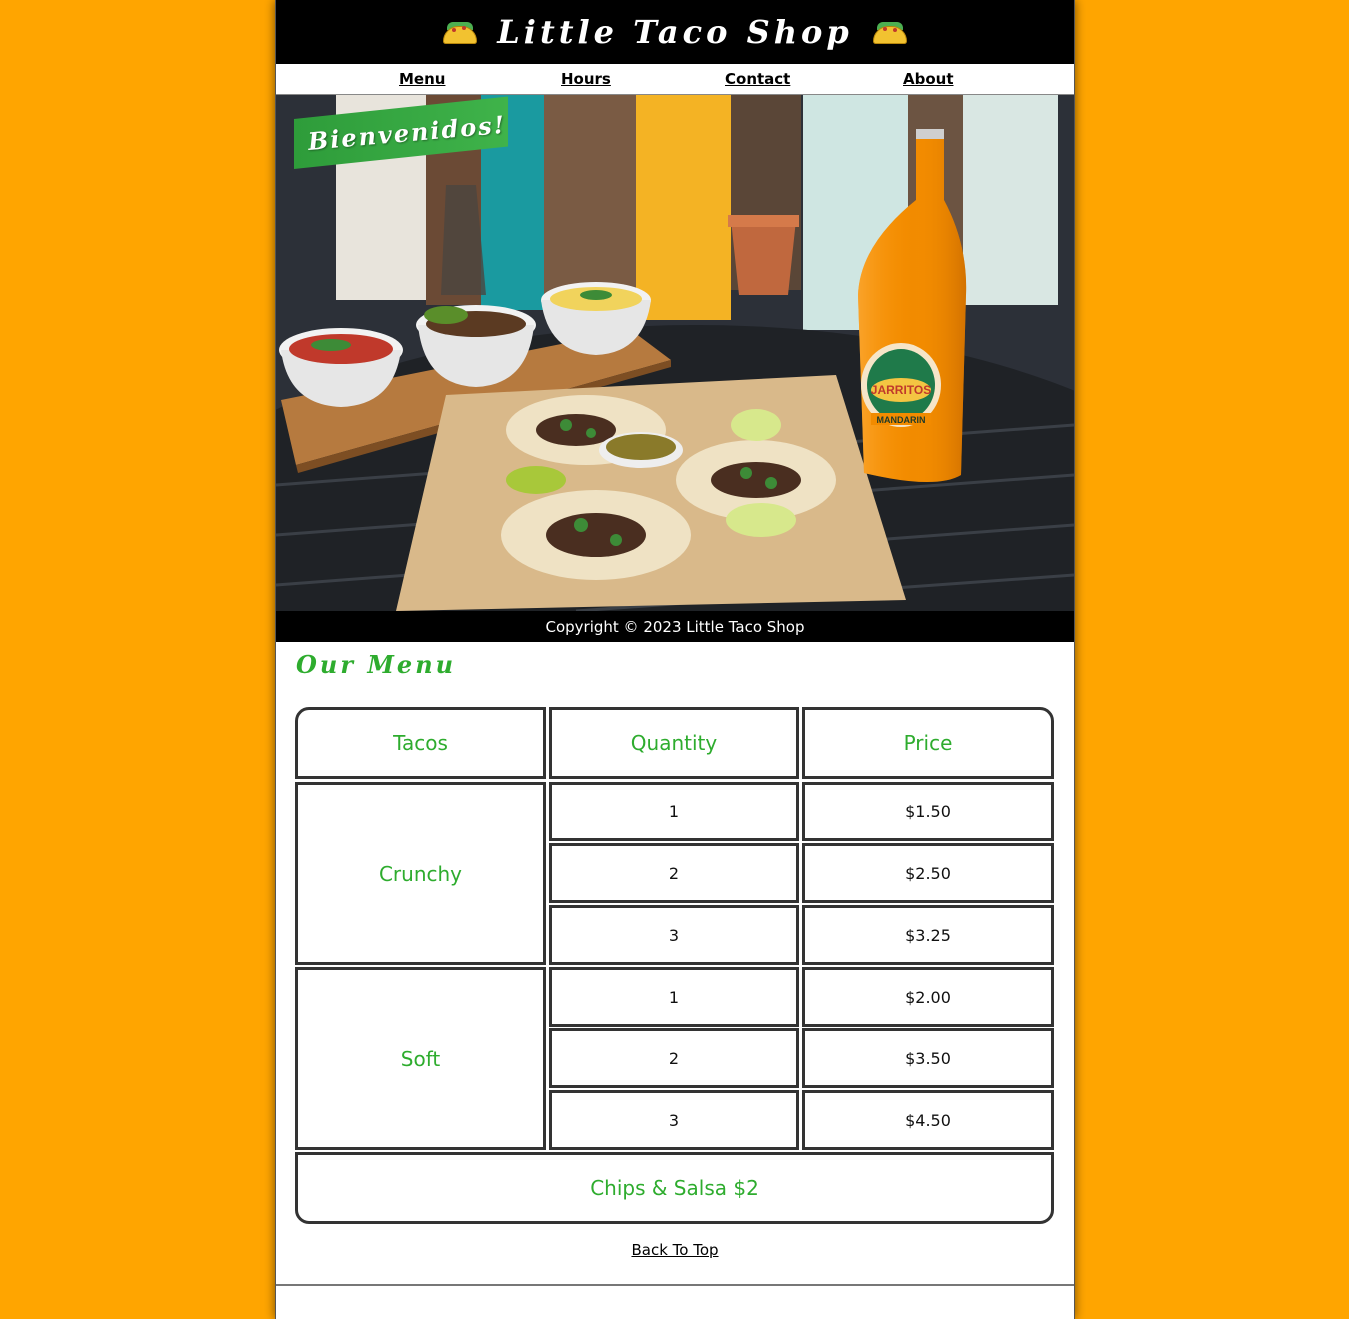  I want to click on site-title-text: Little Taco Shop, so click(675, 32).